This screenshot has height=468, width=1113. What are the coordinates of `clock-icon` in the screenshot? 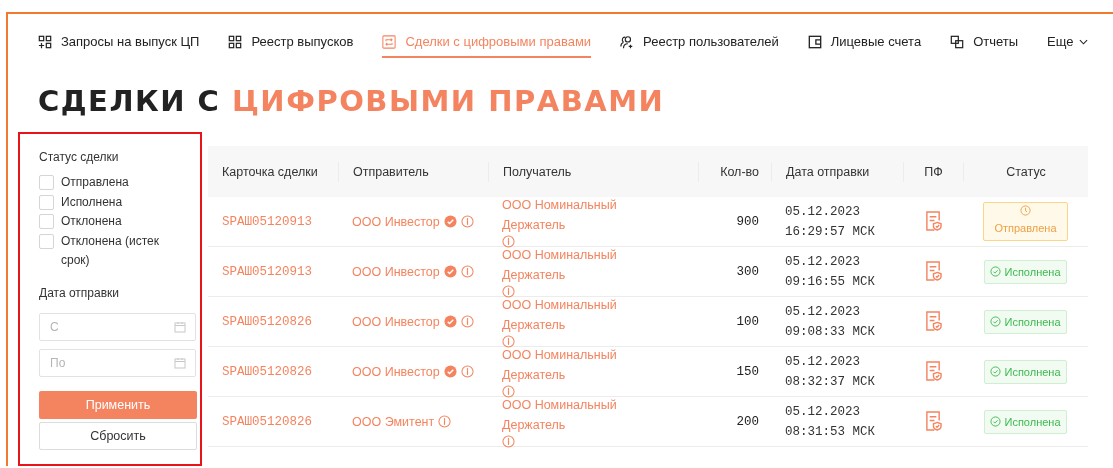 It's located at (1025, 210).